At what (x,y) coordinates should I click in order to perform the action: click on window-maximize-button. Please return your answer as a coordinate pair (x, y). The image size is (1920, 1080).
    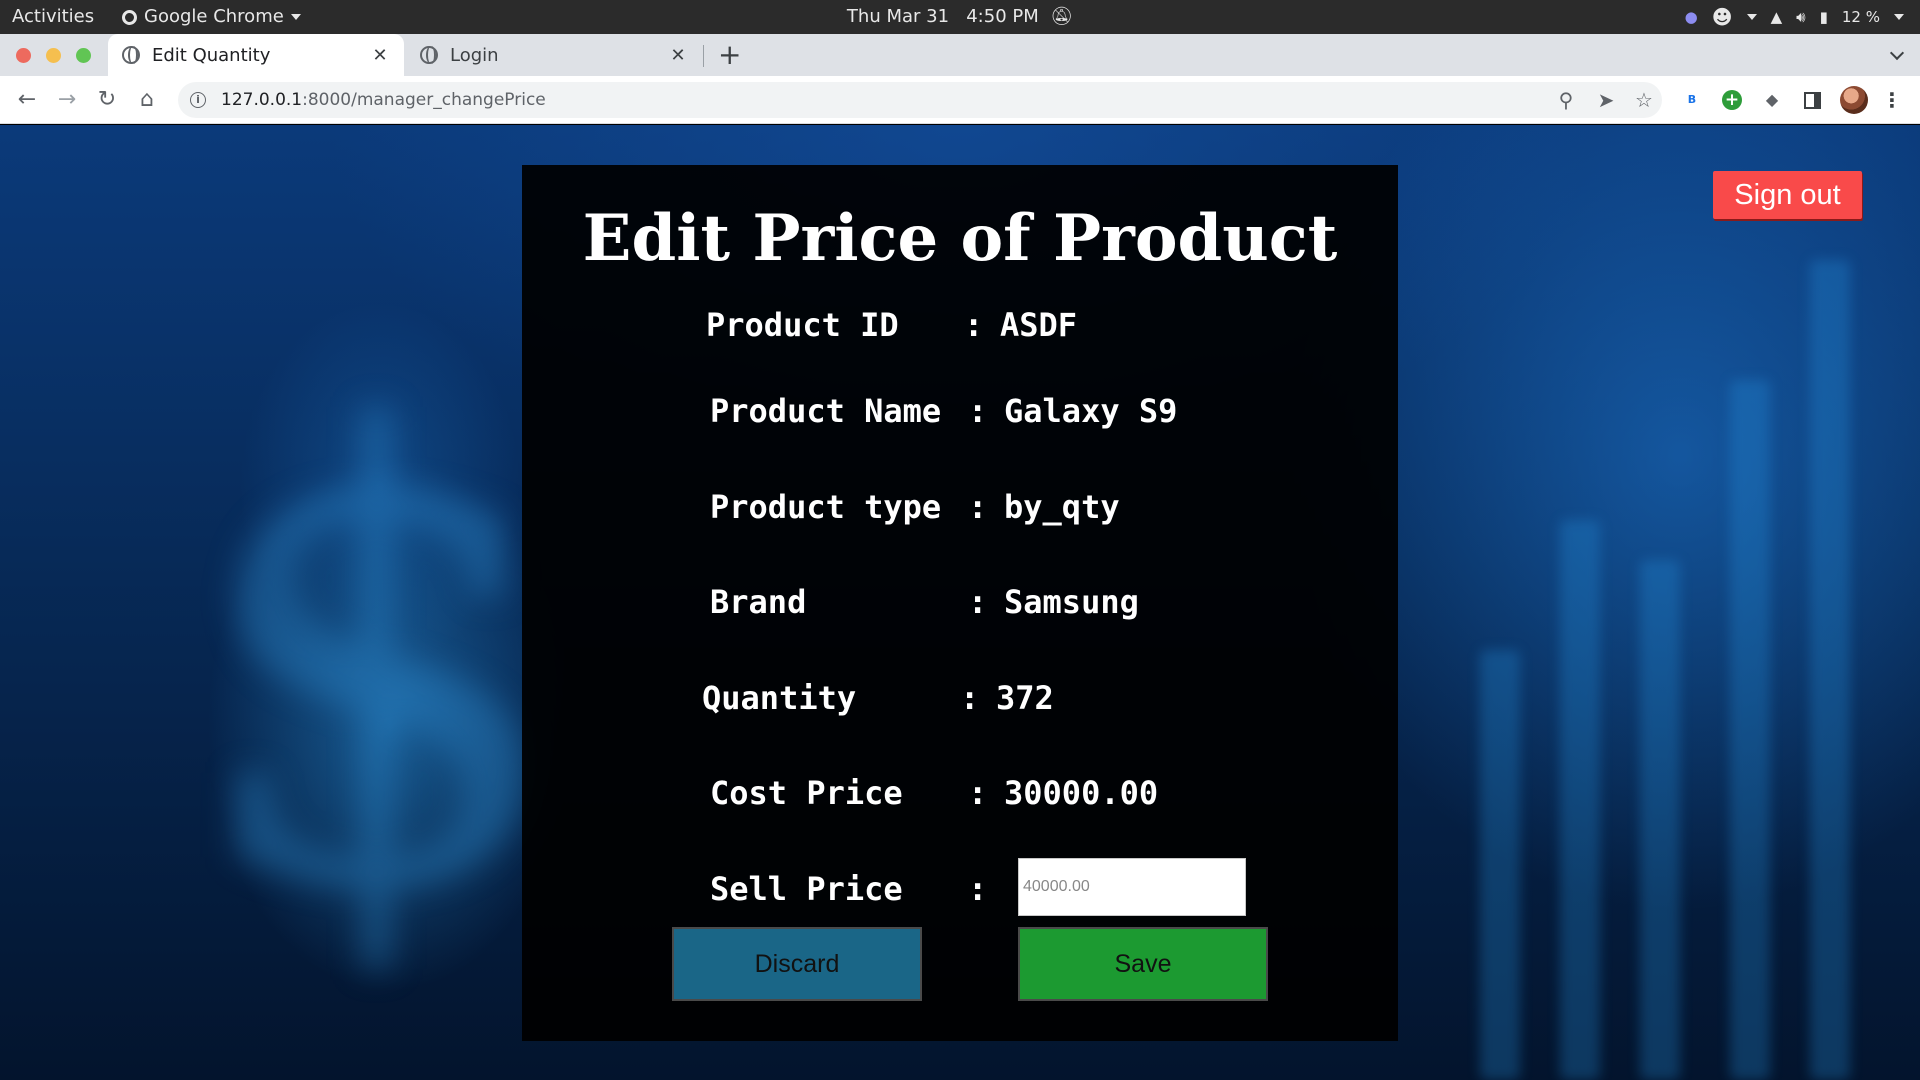
    Looking at the image, I should click on (83, 55).